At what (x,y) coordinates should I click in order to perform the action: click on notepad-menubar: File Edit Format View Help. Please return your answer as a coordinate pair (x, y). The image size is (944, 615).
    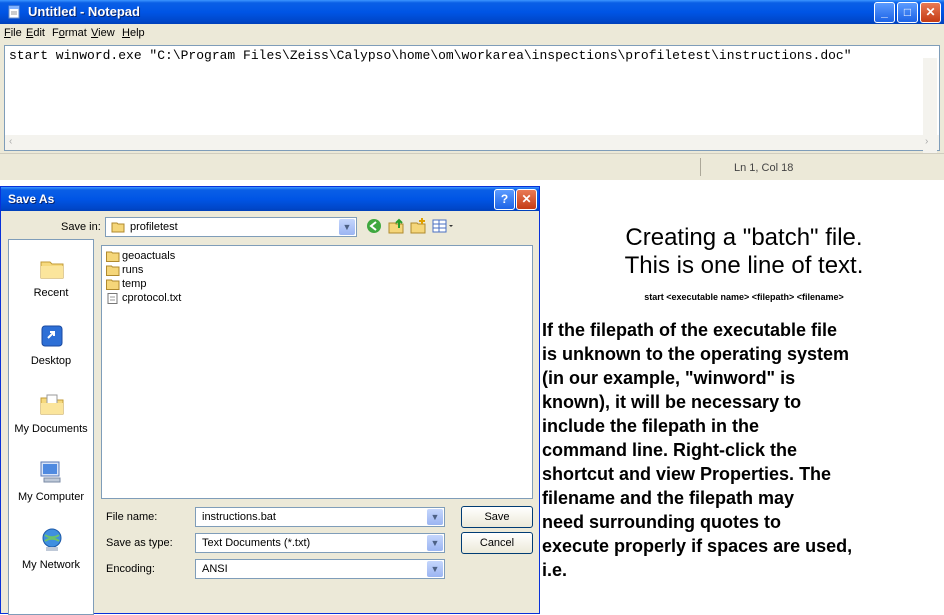
    Looking at the image, I should click on (472, 33).